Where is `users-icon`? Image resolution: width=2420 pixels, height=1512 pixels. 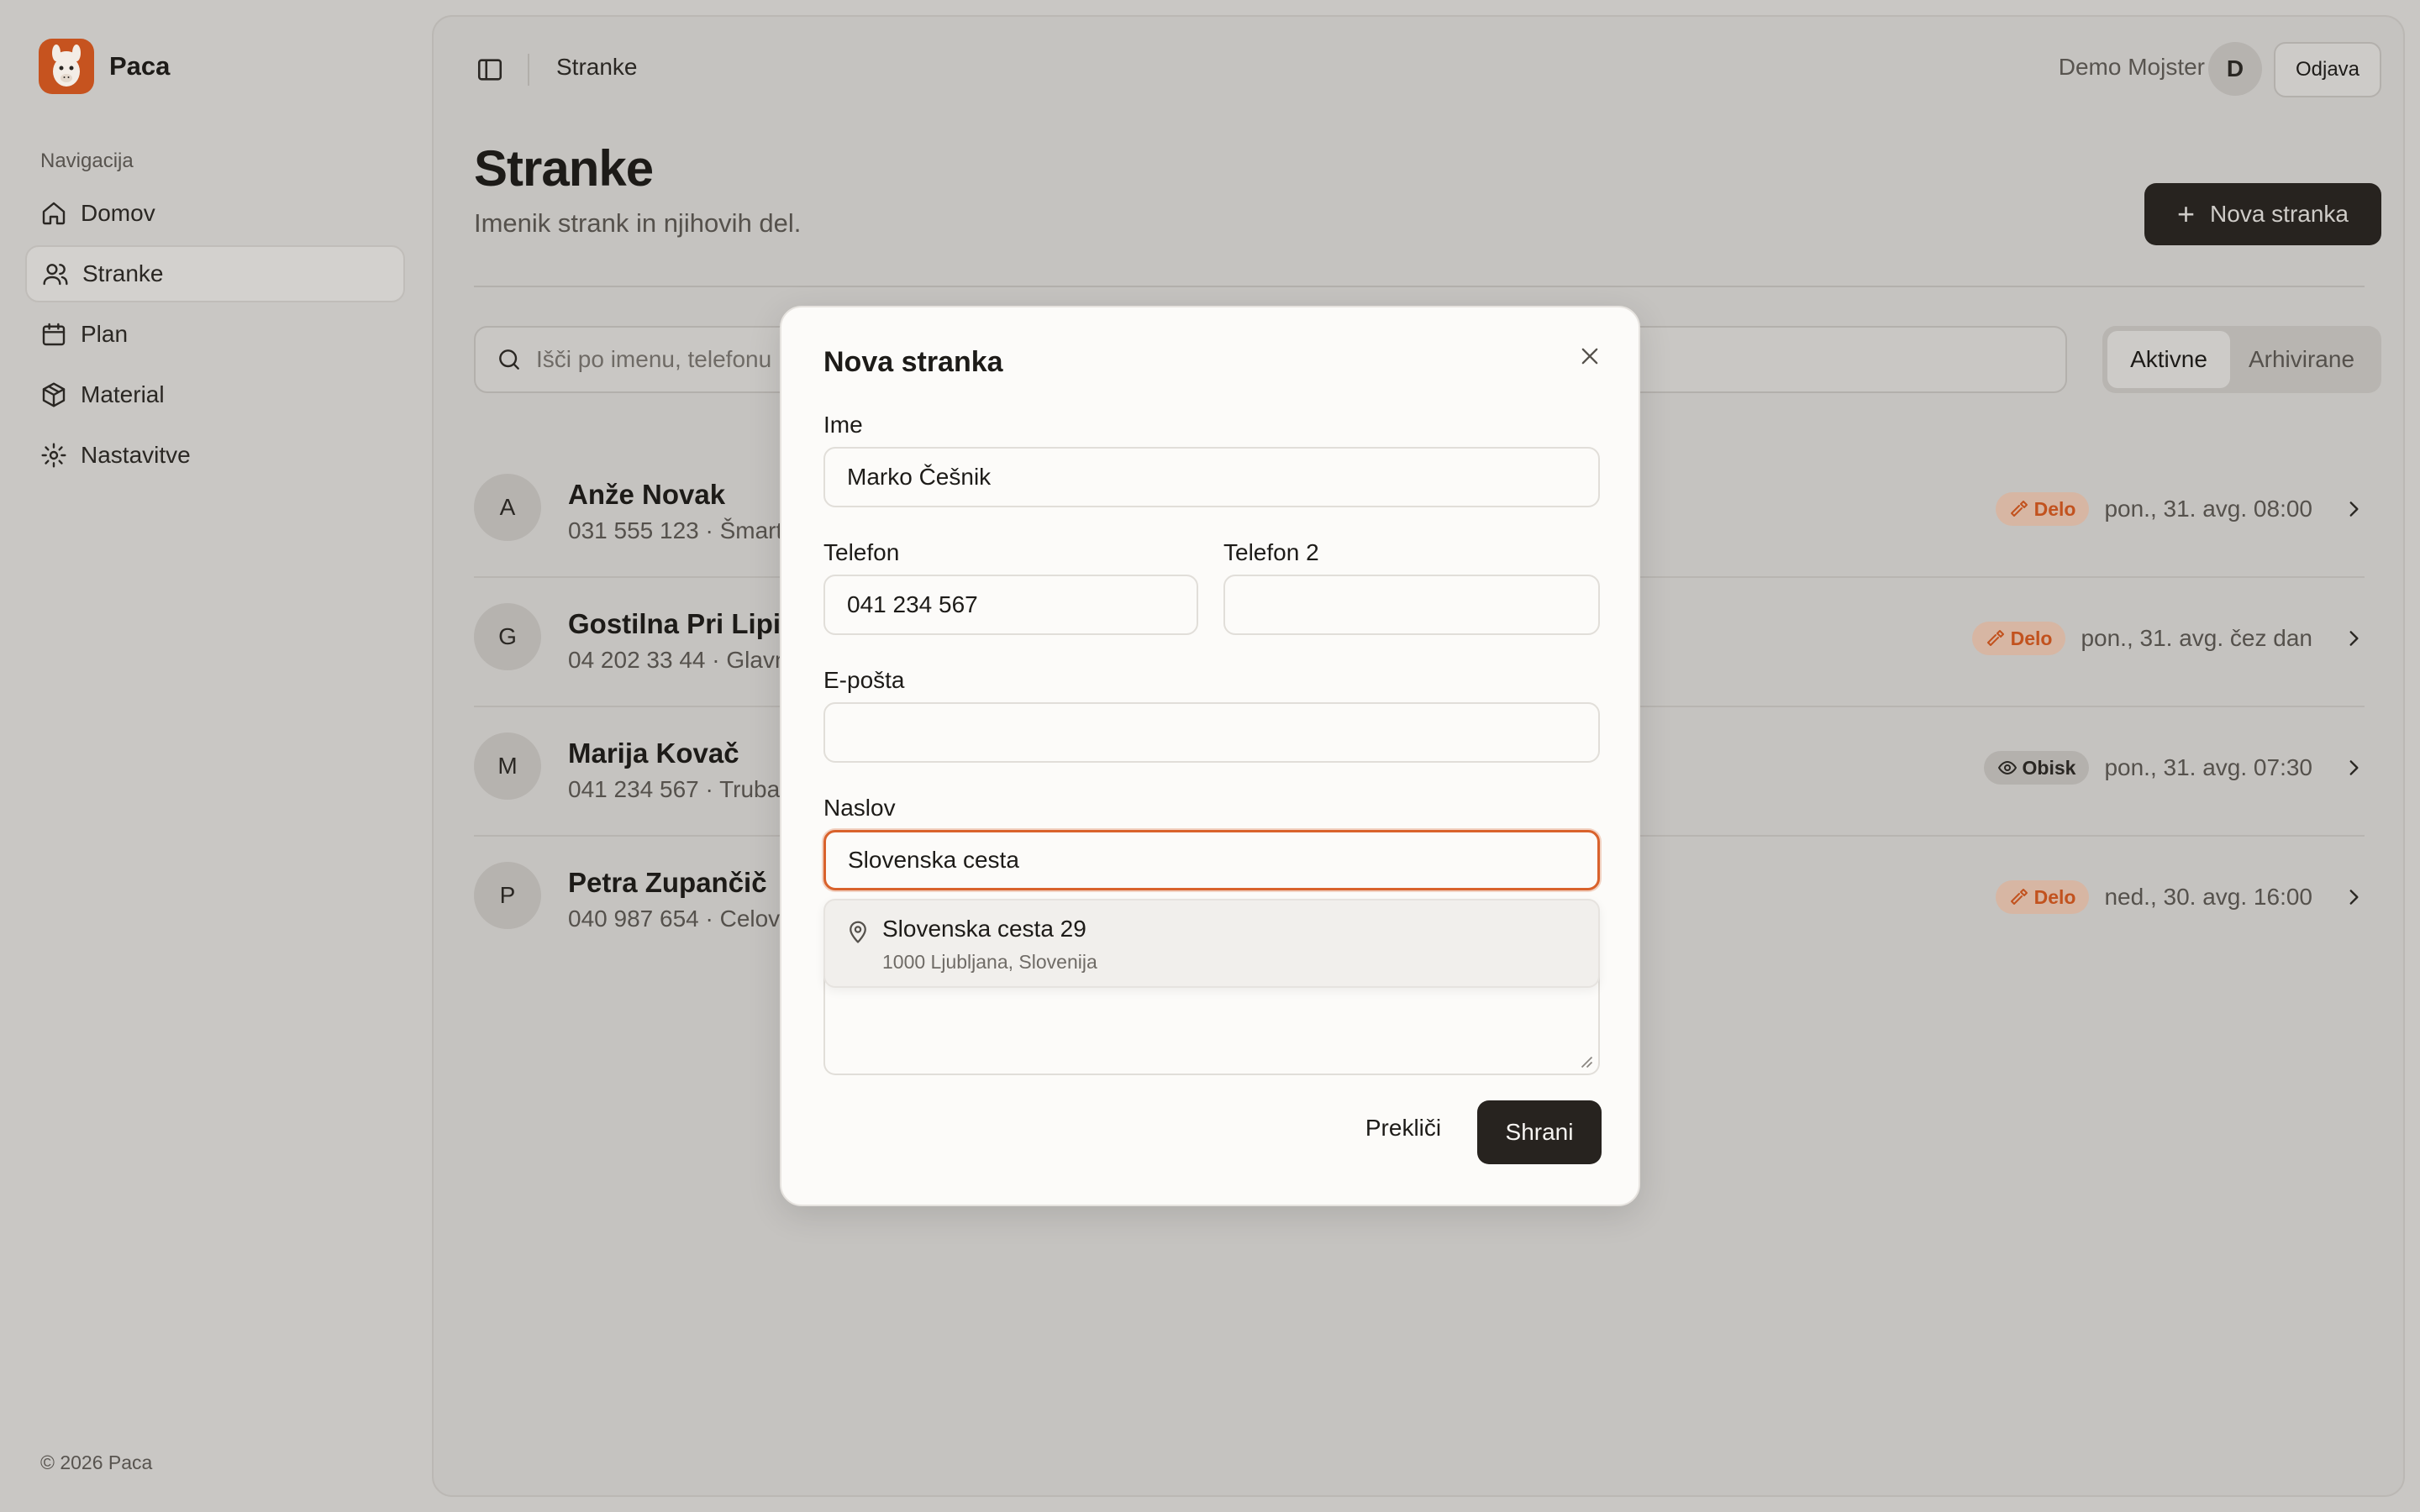 users-icon is located at coordinates (55, 275).